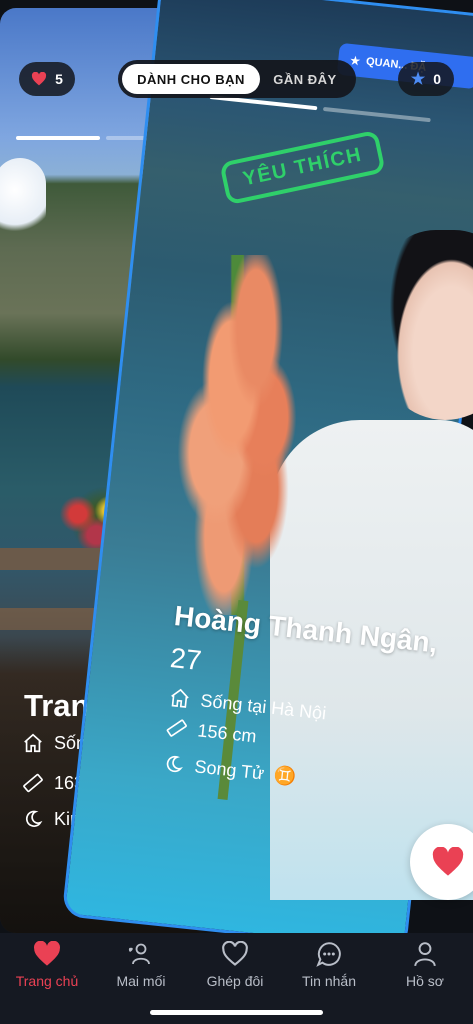 Image resolution: width=473 pixels, height=1024 pixels. What do you see at coordinates (240, 435) in the screenshot?
I see `flower-bouquet-image` at bounding box center [240, 435].